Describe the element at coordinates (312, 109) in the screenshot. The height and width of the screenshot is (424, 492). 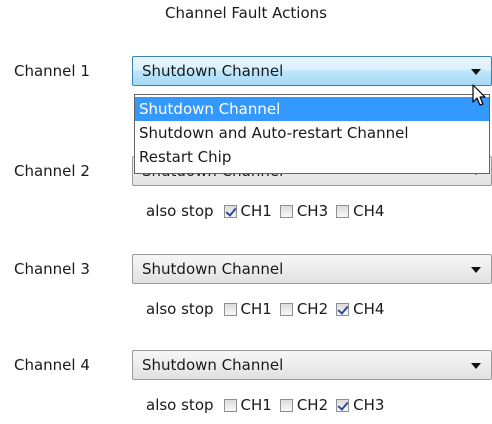
I see `dropdown-option-shutdown-channel: Shutdown Channel` at that location.